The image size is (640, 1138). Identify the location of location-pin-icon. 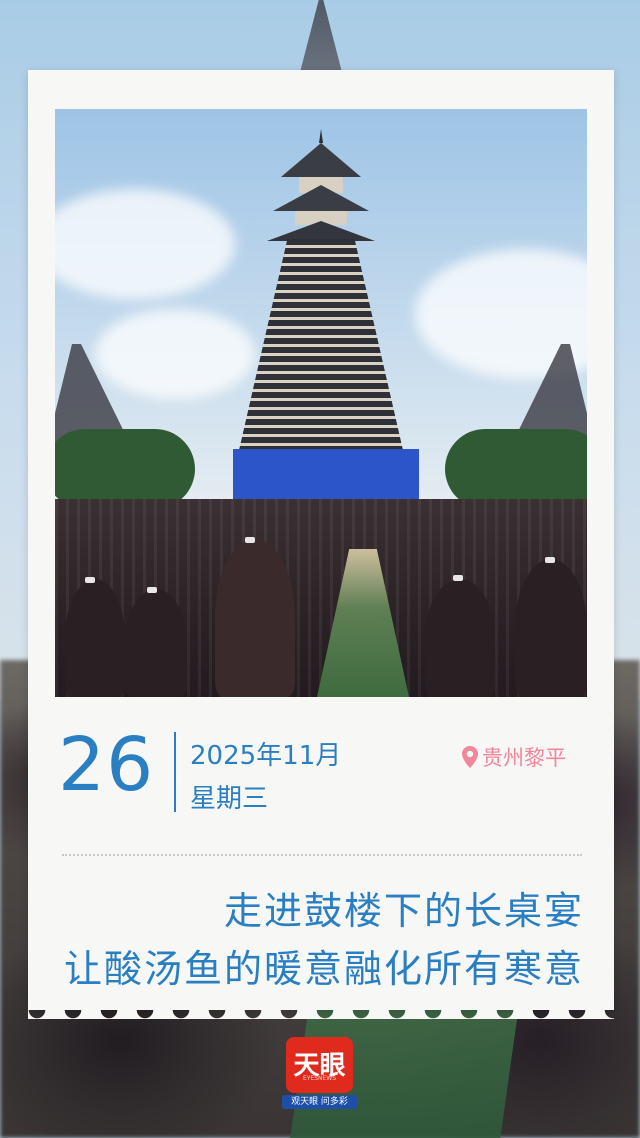
(470, 757).